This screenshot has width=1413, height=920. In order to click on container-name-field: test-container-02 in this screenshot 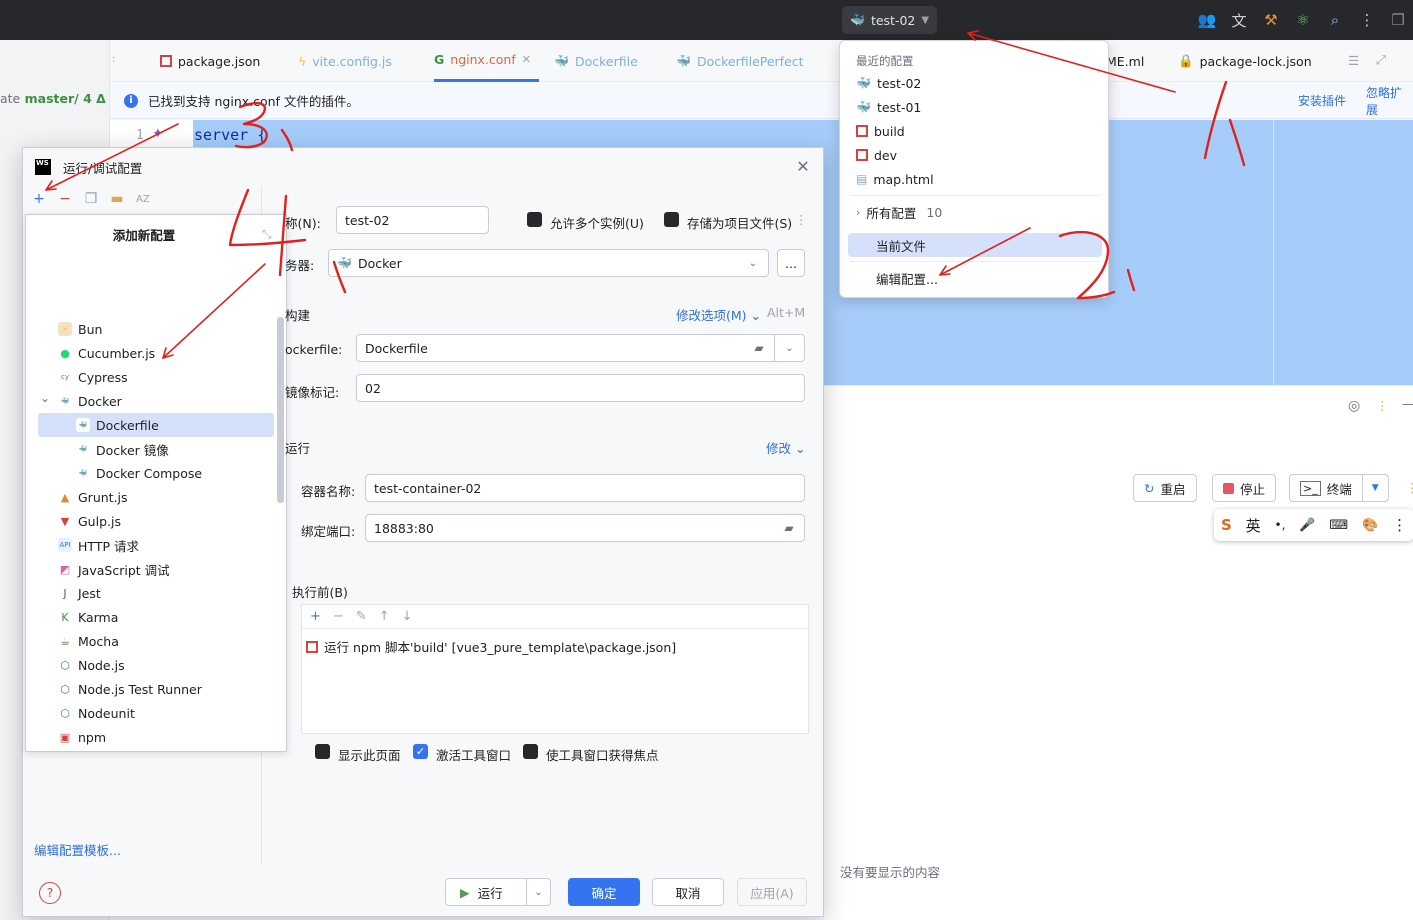, I will do `click(585, 488)`.